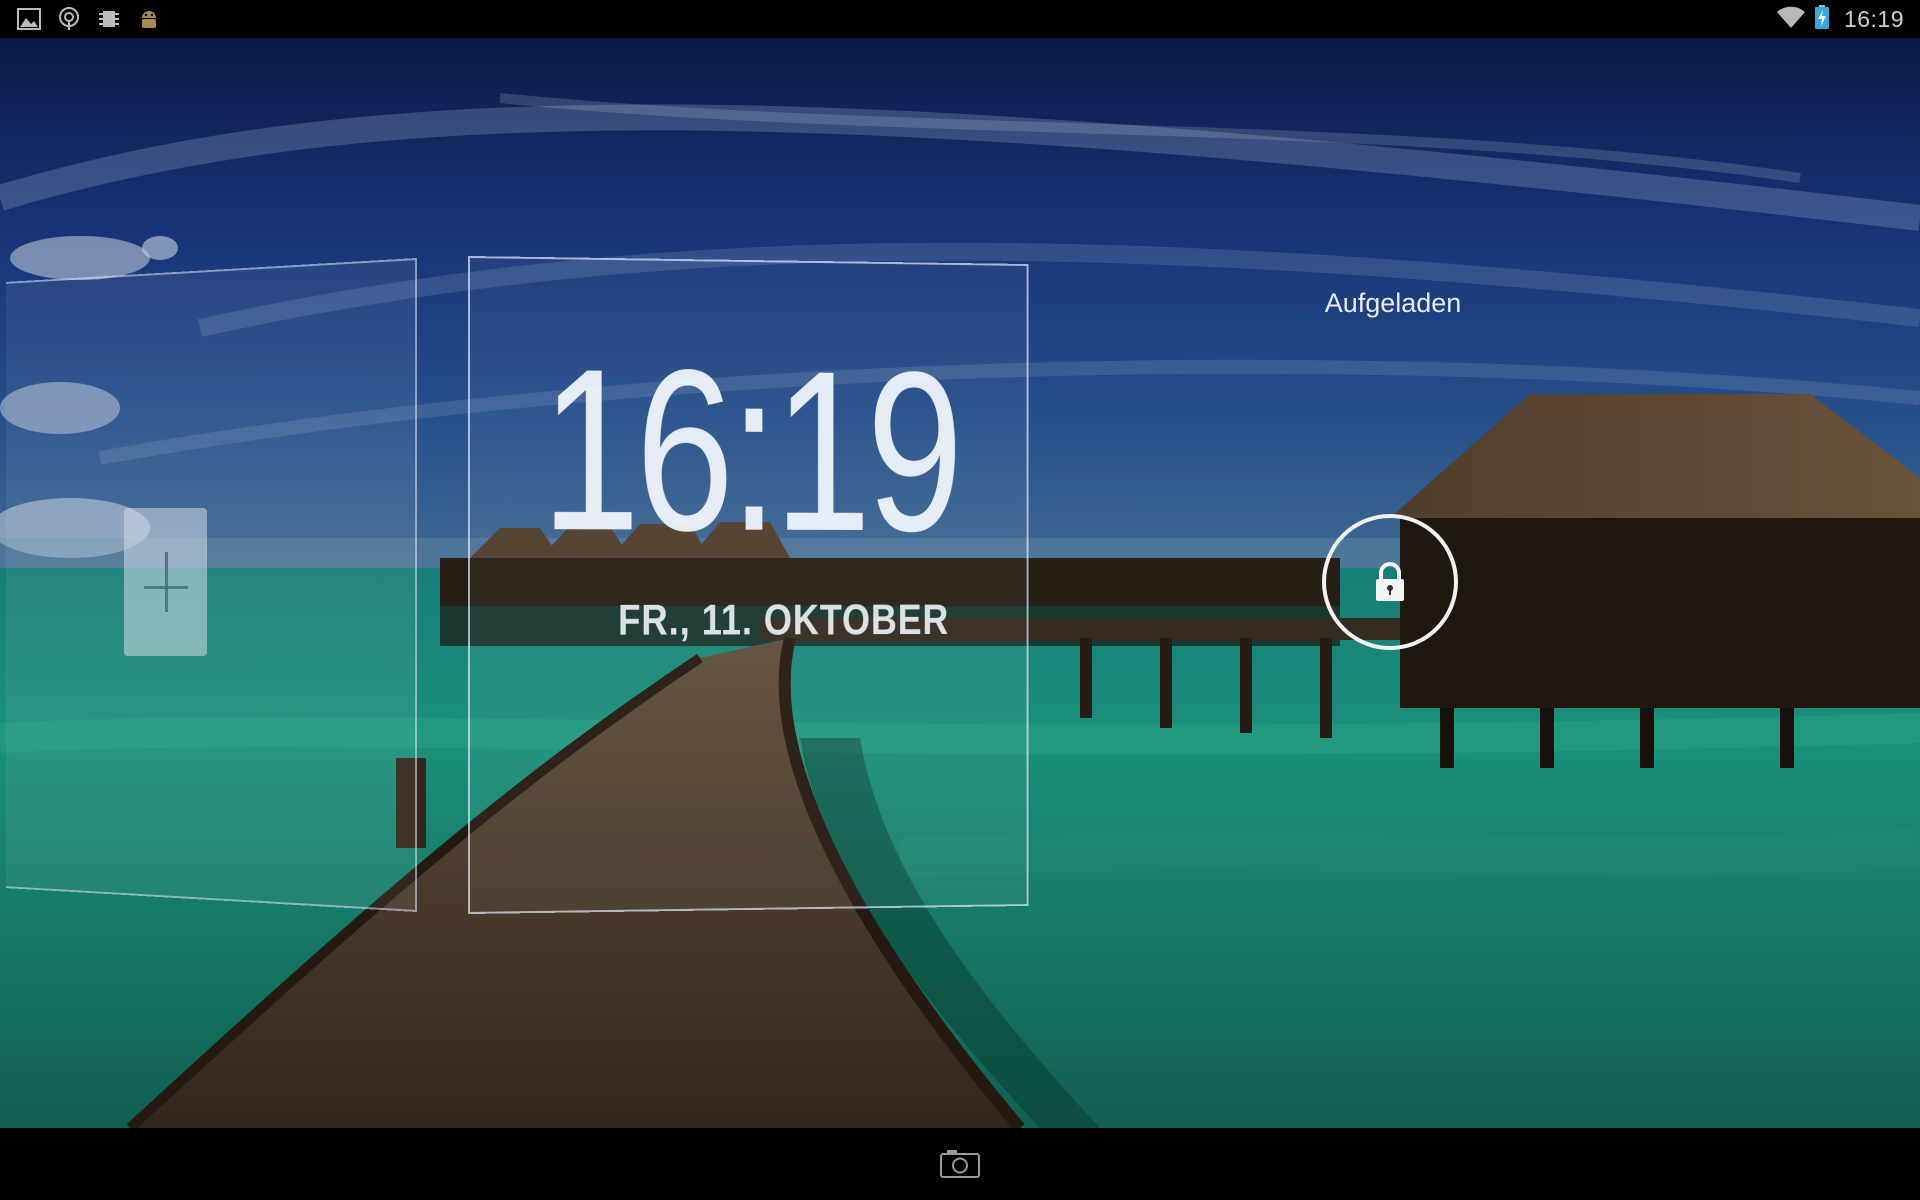 The image size is (1920, 1200). I want to click on lockscreen-date: FR., 11. OKTOBER, so click(784, 620).